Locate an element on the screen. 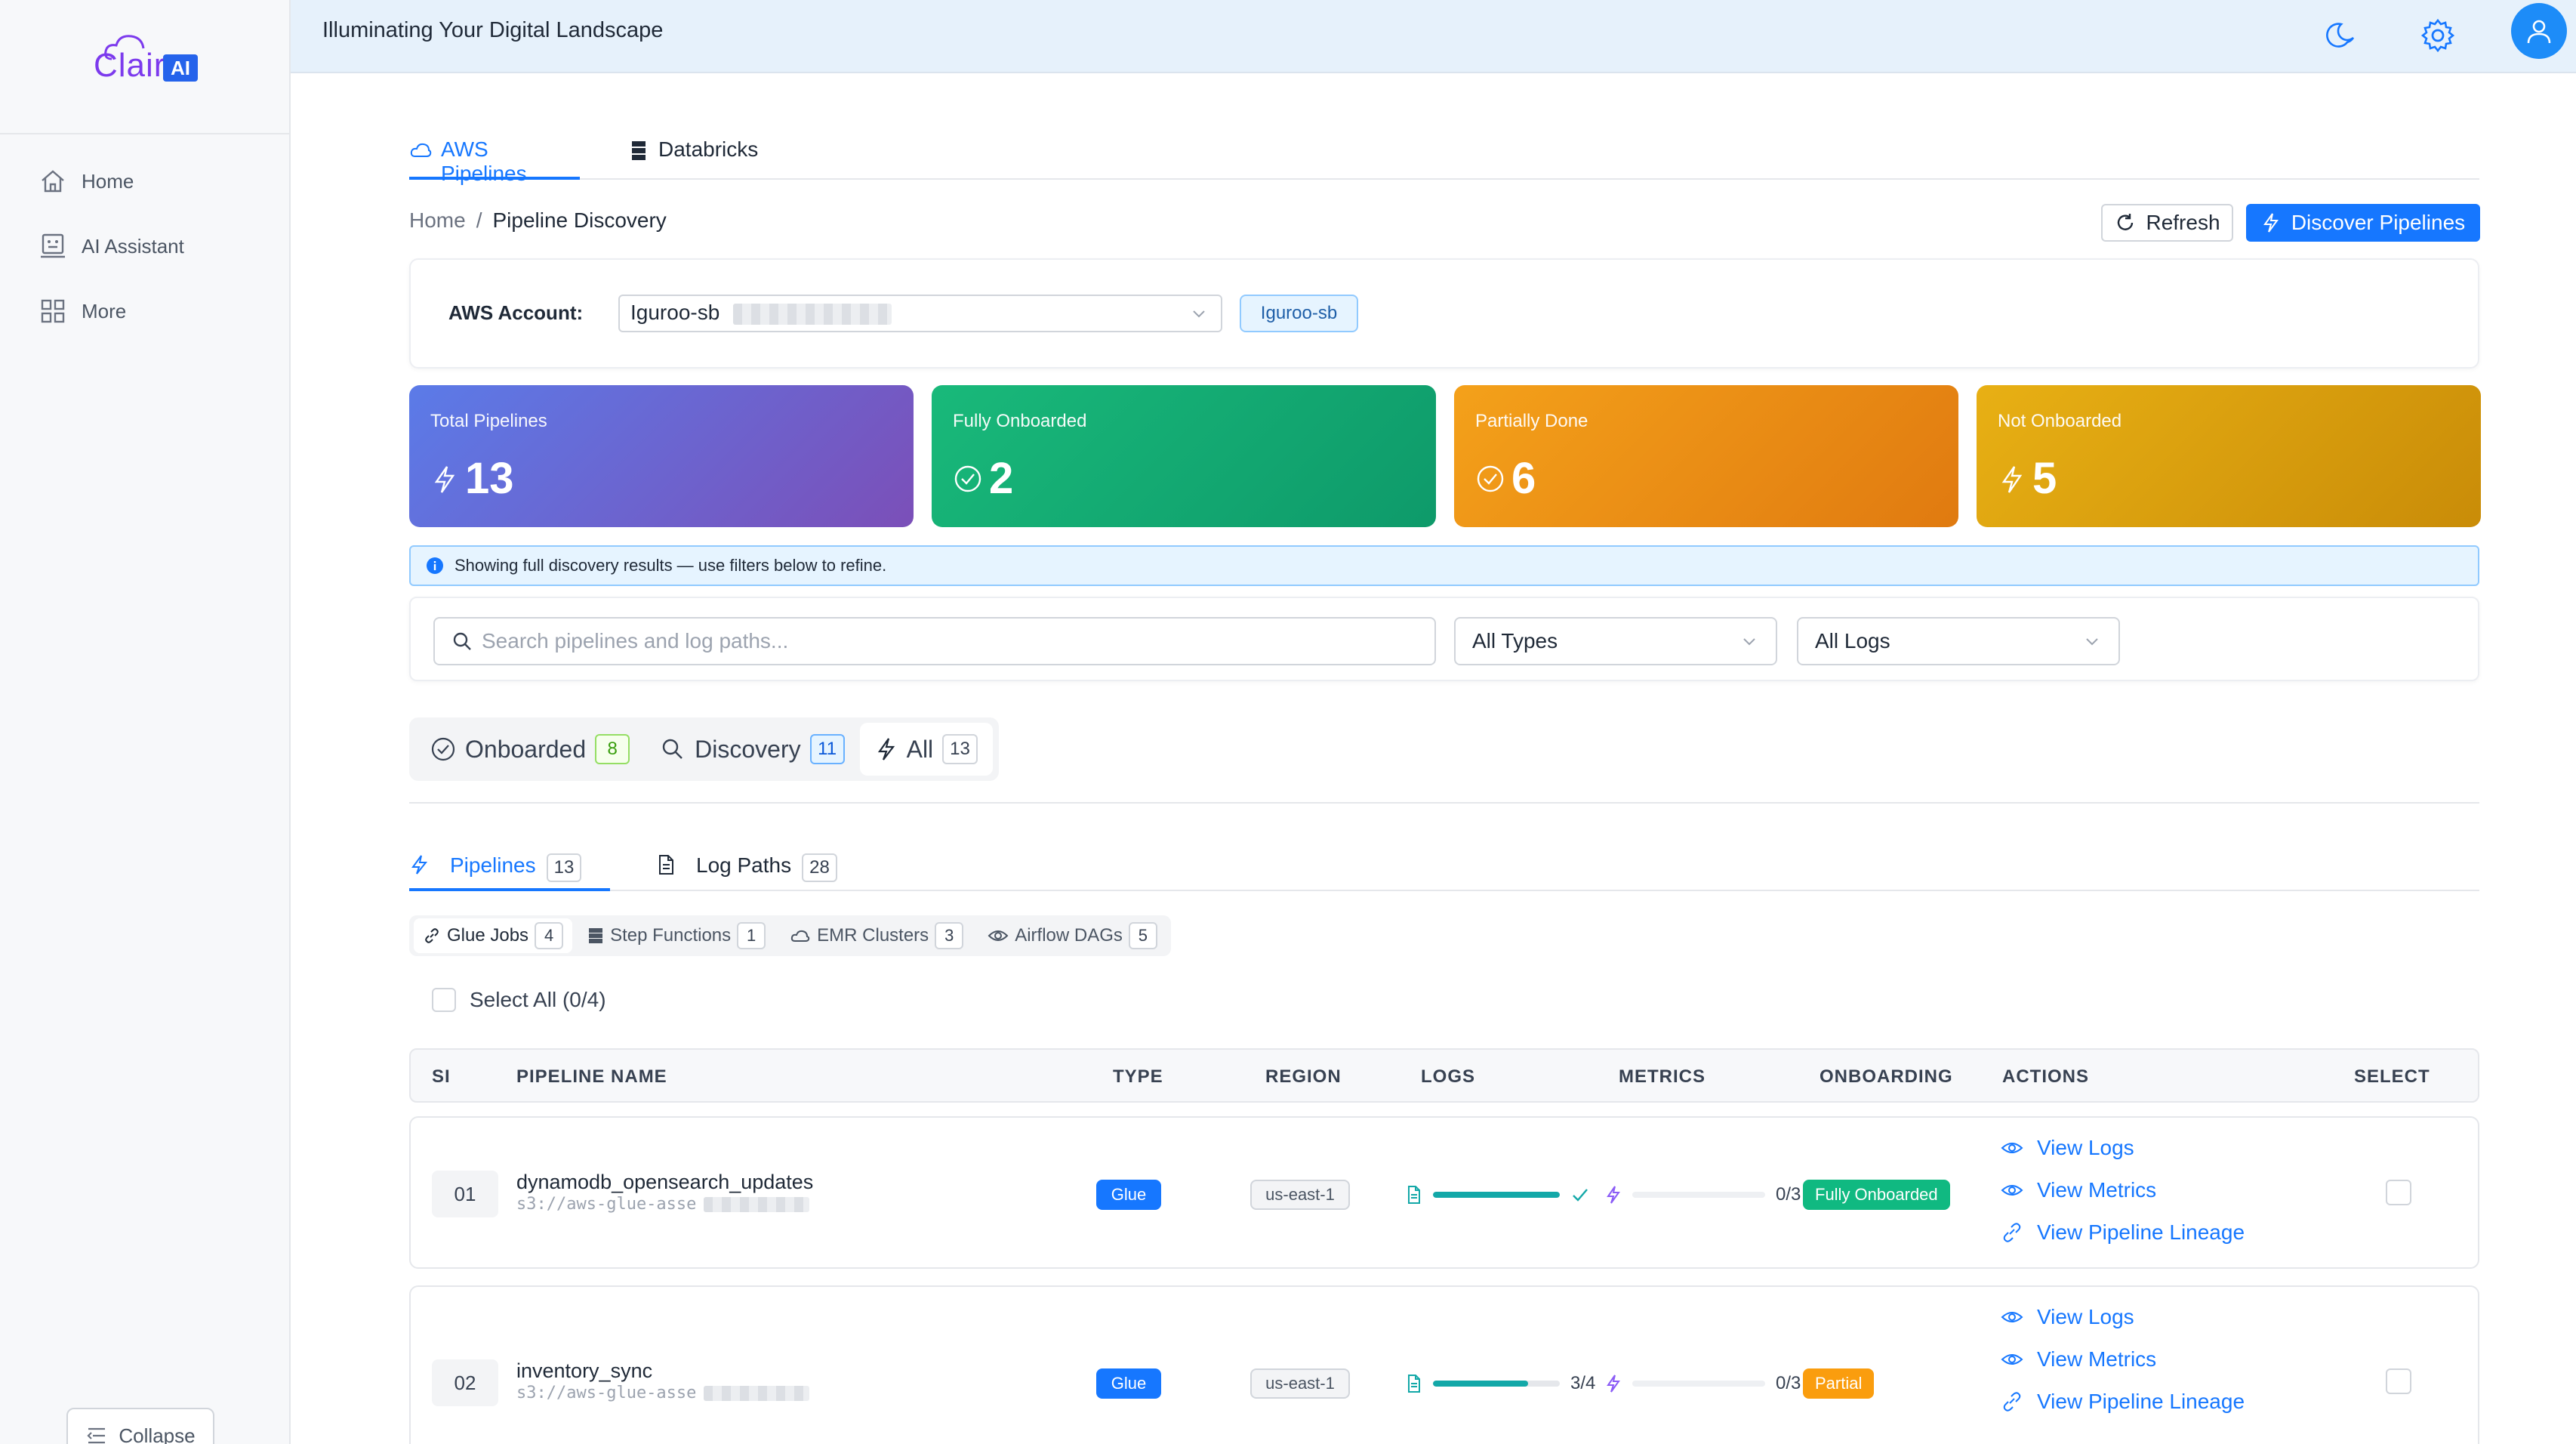 The height and width of the screenshot is (1444, 2576). top-header: Illuminating Your Digital Landscape is located at coordinates (1433, 37).